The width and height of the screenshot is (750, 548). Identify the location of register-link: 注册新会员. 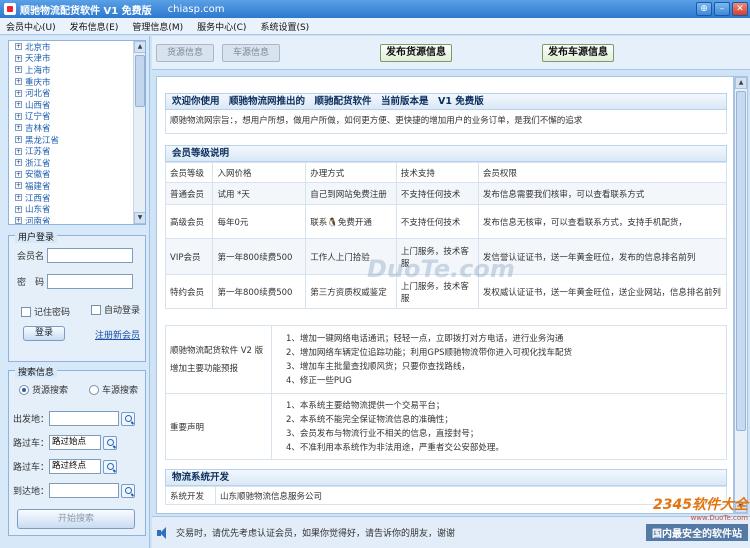
(117, 334).